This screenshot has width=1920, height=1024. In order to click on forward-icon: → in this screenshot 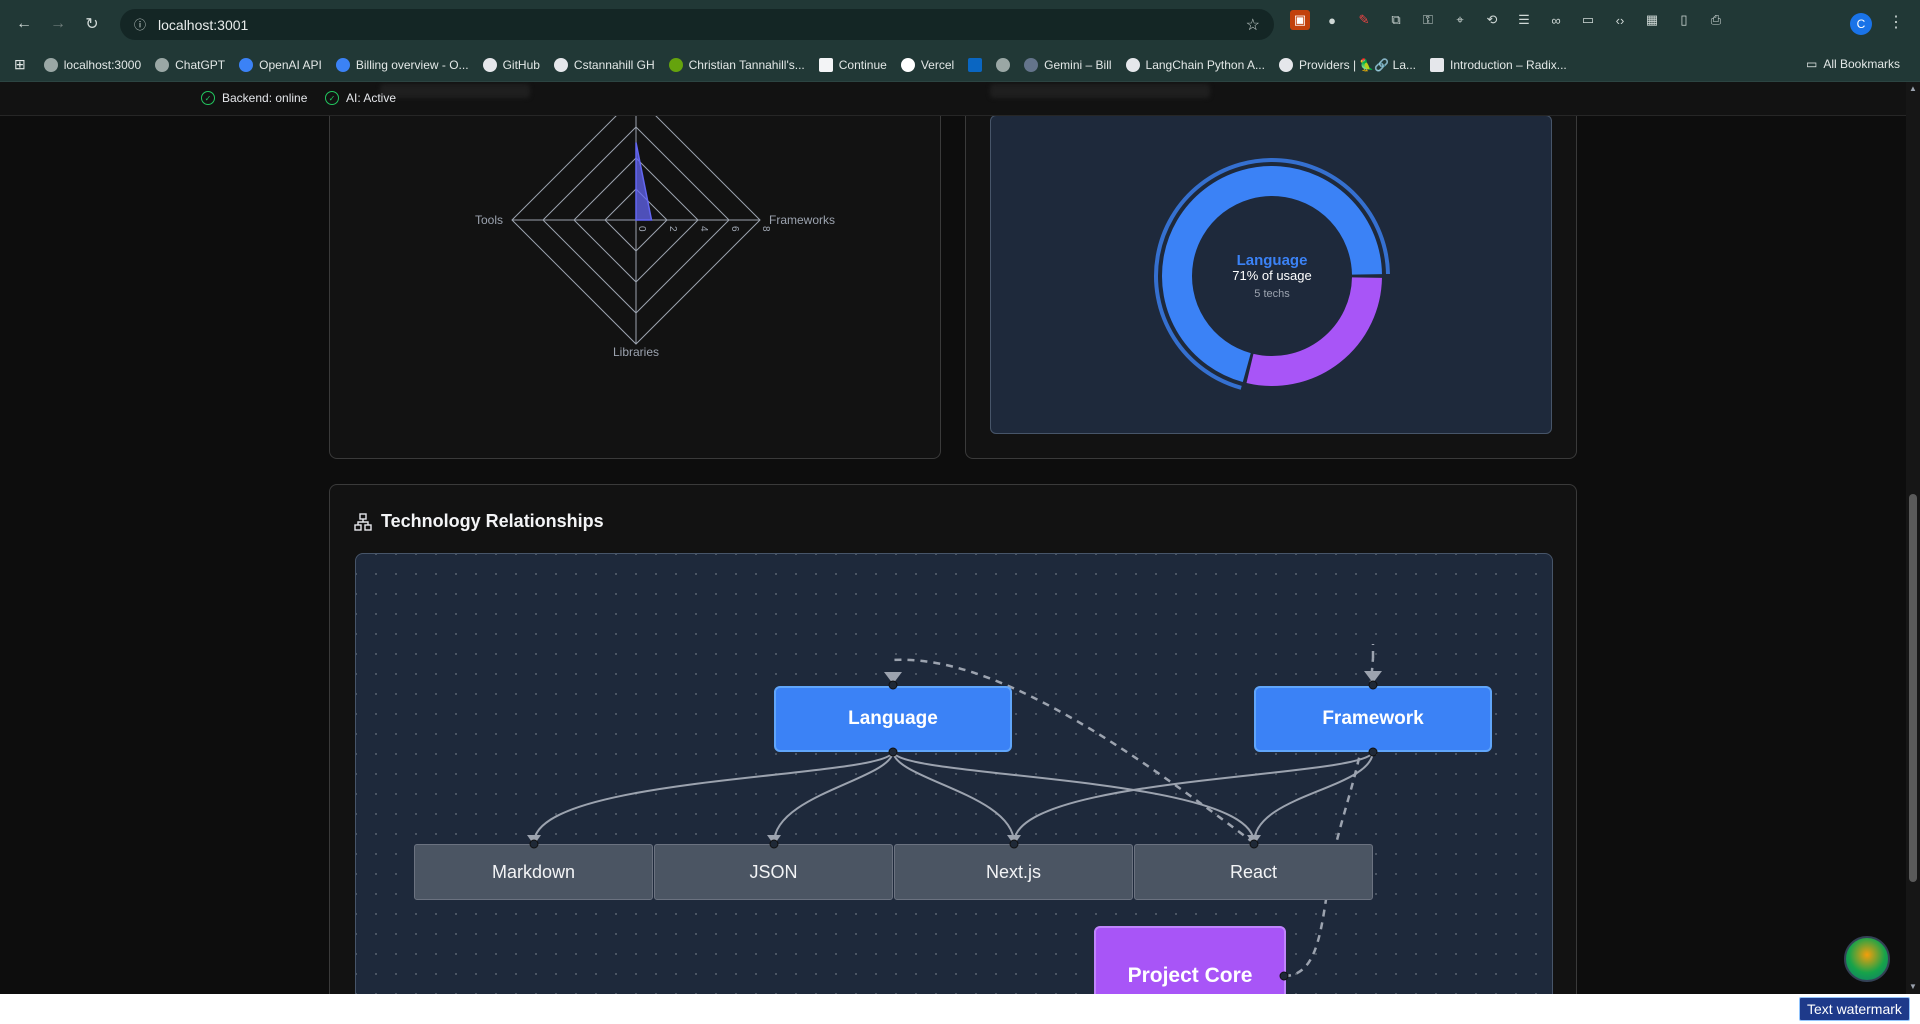, I will do `click(58, 24)`.